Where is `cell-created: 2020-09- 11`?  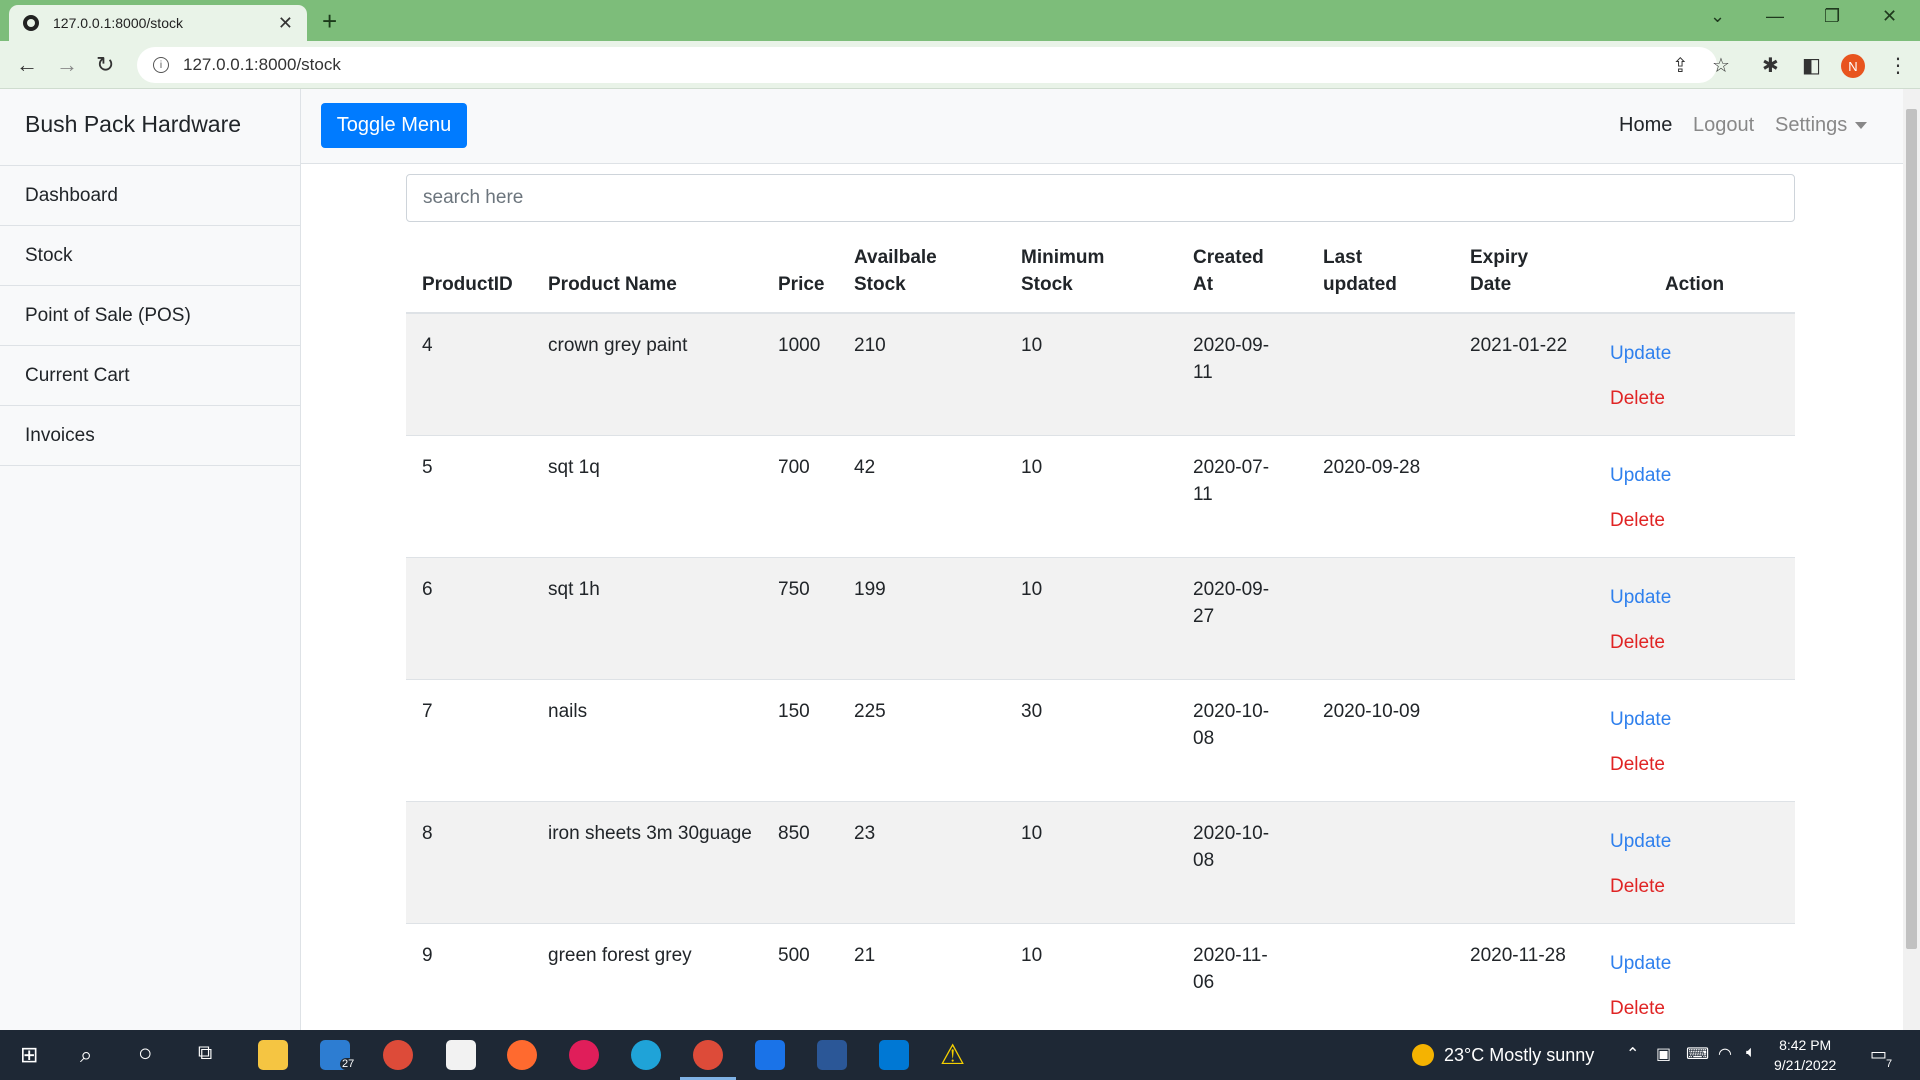
cell-created: 2020-09- 11 is located at coordinates (1242, 373).